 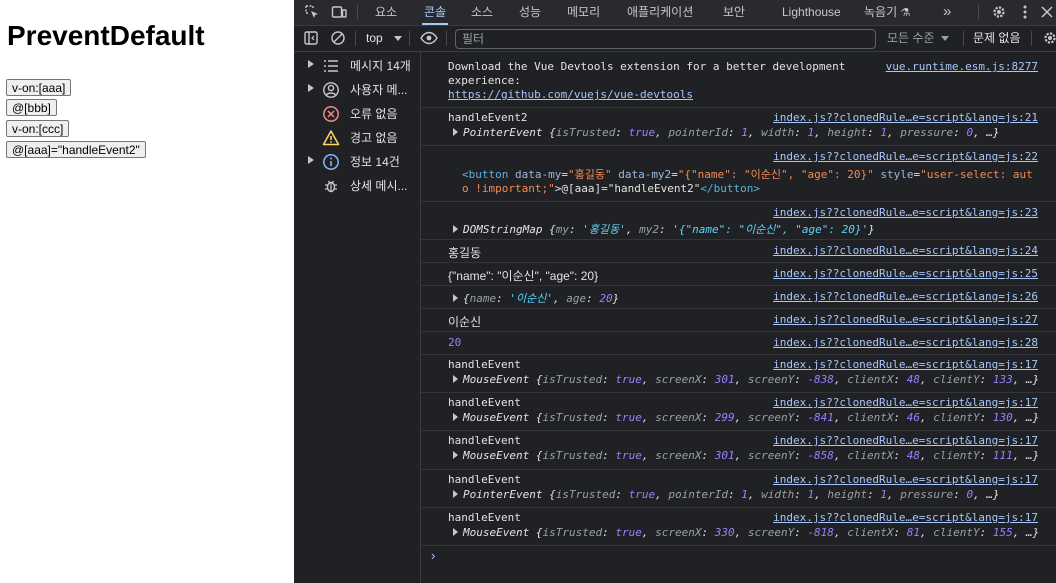 I want to click on sidebar-item-label: 메시지 14개, so click(x=380, y=66).